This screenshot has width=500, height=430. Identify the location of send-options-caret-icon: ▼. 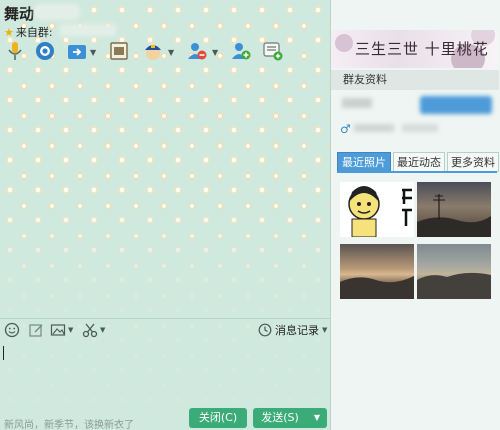
(317, 418).